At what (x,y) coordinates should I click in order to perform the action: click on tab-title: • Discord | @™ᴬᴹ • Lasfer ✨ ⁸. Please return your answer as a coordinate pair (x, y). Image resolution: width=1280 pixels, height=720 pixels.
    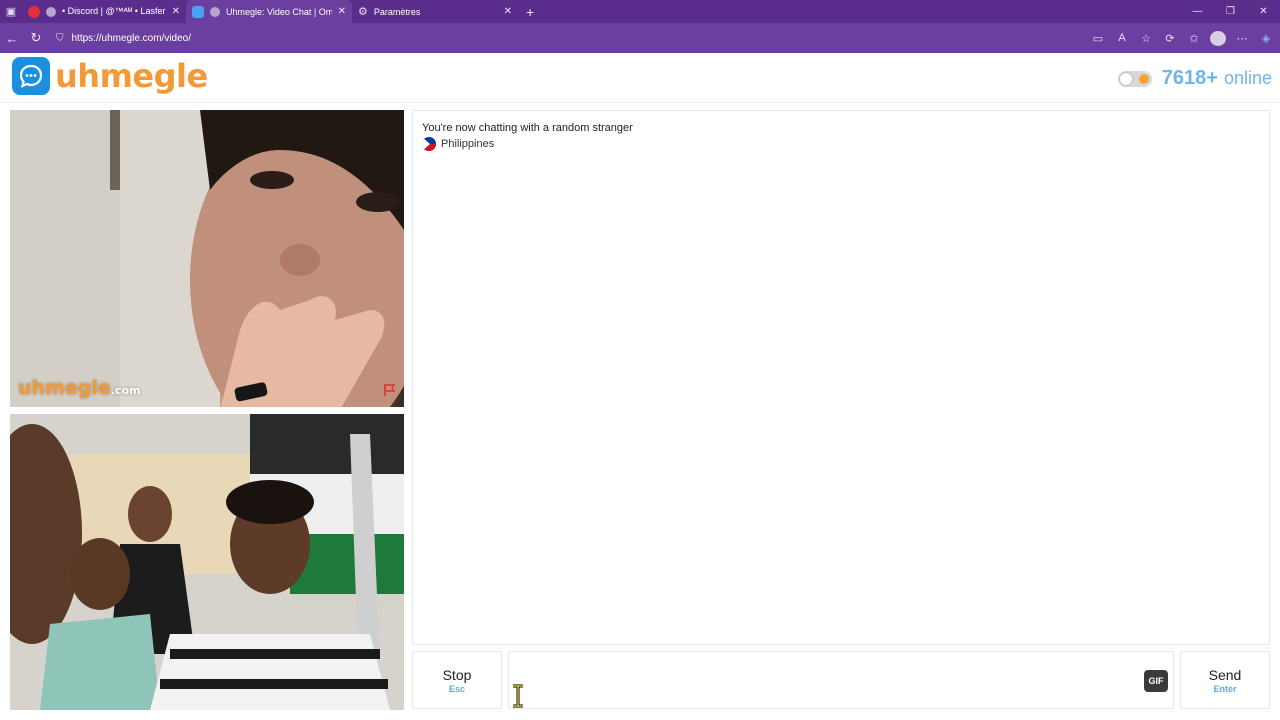
    Looking at the image, I should click on (114, 11).